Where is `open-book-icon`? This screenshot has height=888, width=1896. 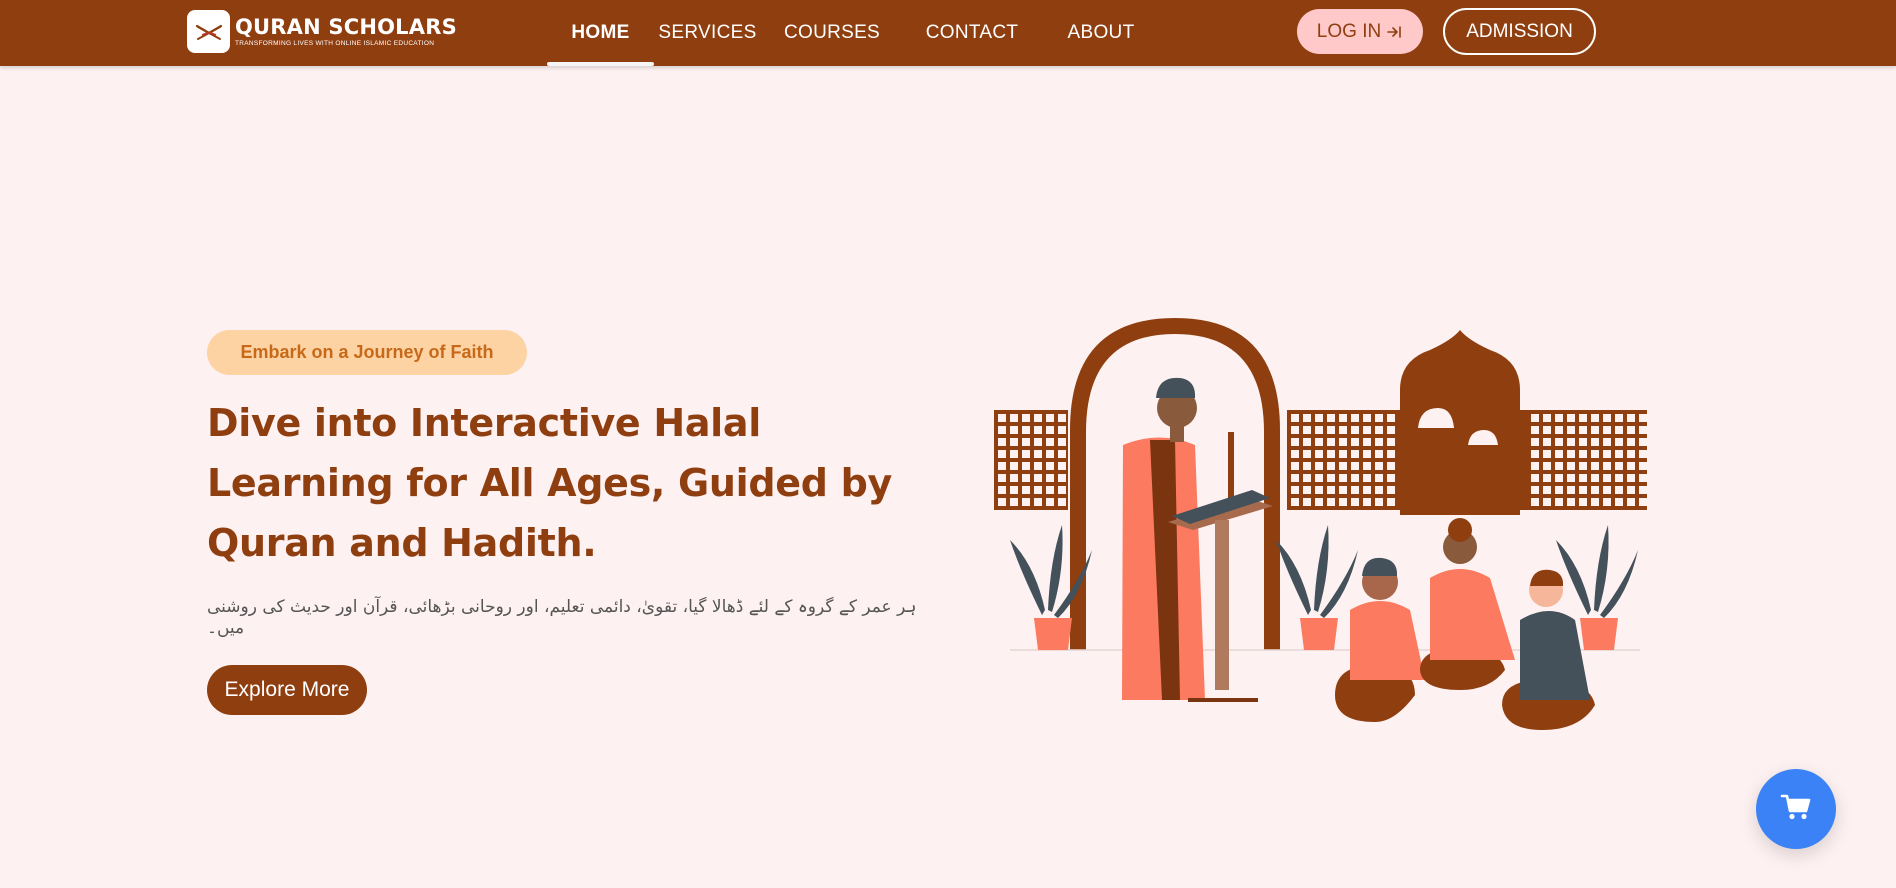
open-book-icon is located at coordinates (208, 31).